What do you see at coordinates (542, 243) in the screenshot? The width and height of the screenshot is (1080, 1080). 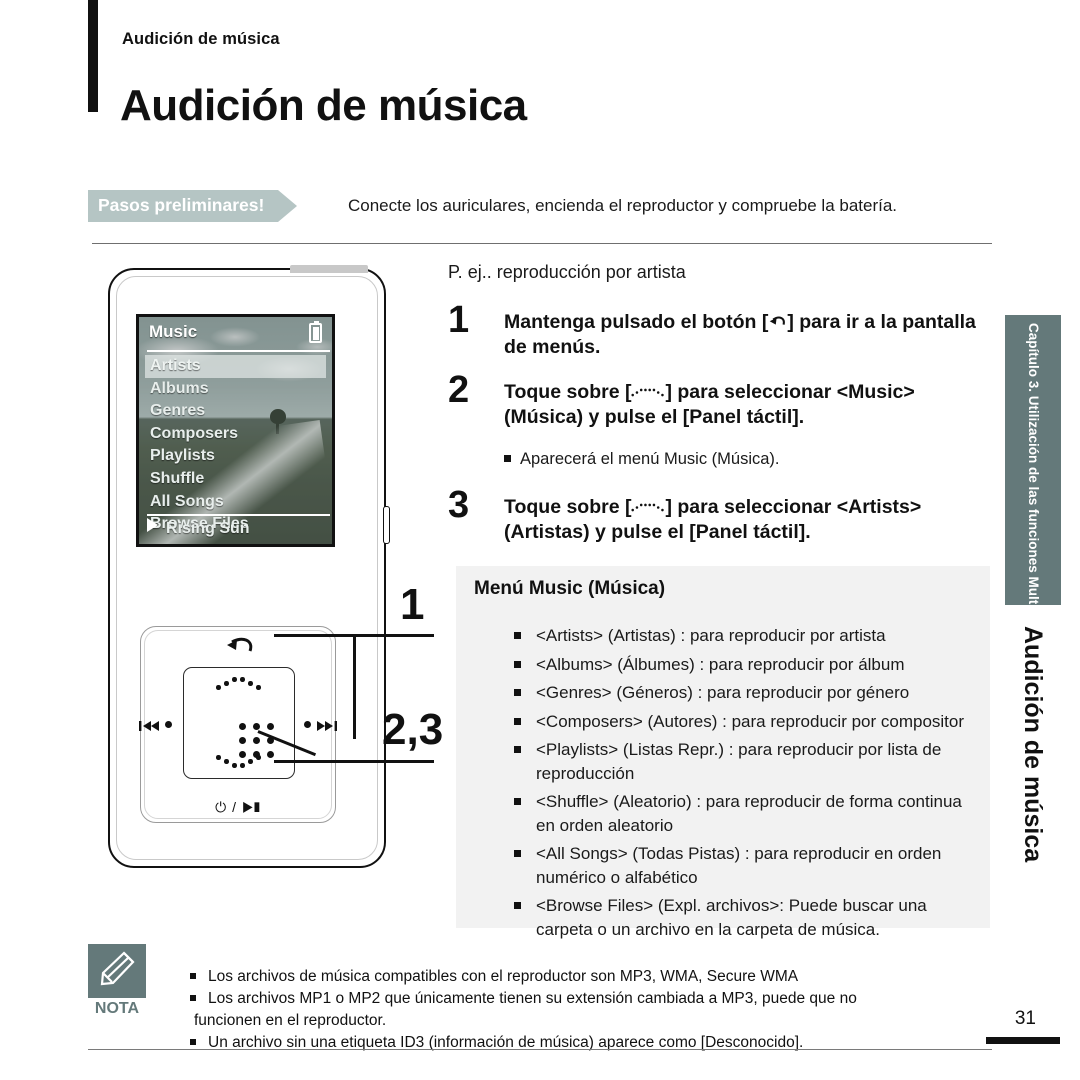 I see `header-divider` at bounding box center [542, 243].